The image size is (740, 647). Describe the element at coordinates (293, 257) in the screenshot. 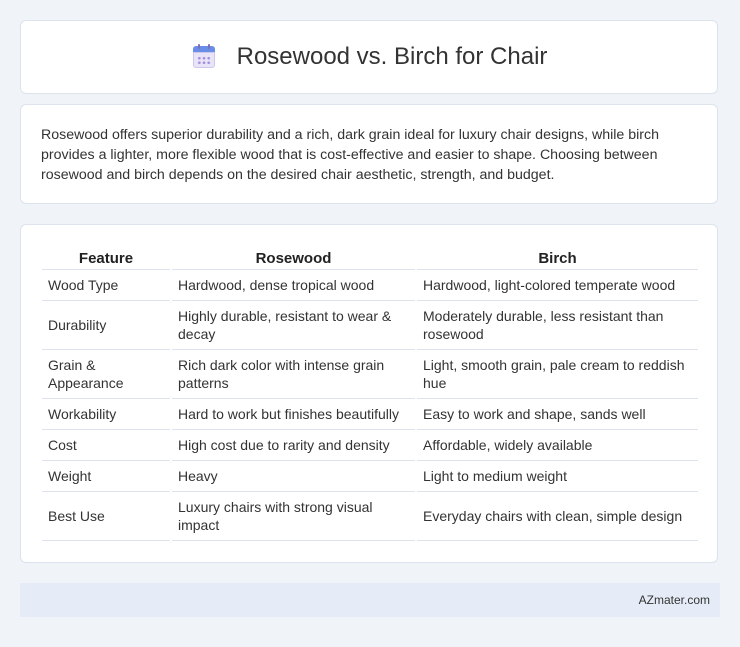

I see `header-rosewood: Rosewood` at that location.